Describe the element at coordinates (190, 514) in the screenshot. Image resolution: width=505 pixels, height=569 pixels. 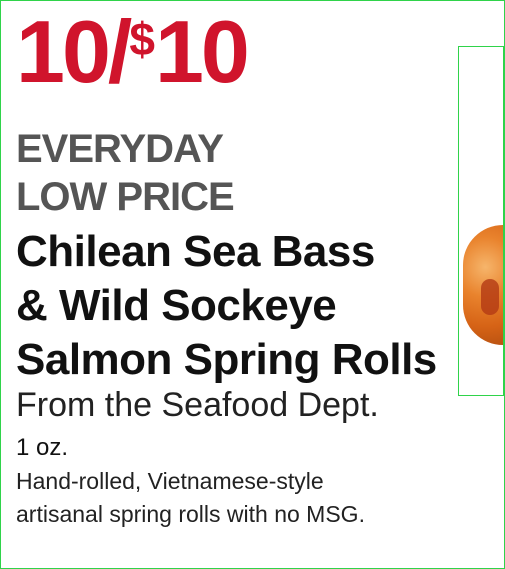
I see `description-line-2: artisanal spring rolls with no MSG.` at that location.